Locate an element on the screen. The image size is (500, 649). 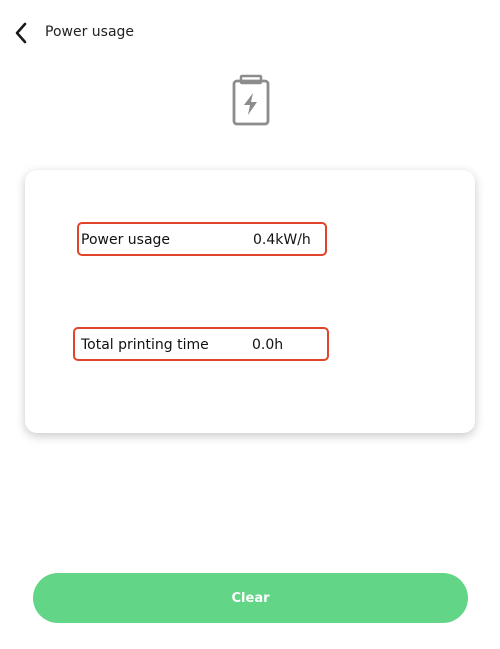
chevron-left-icon is located at coordinates (21, 33).